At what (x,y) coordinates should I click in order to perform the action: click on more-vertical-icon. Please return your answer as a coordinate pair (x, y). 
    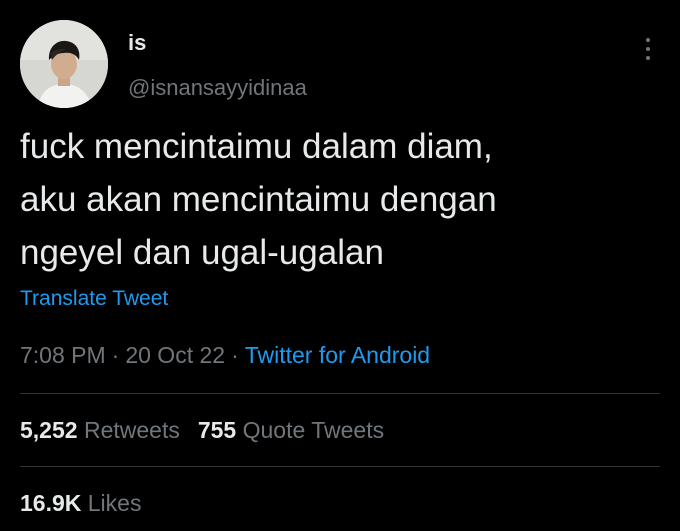
    Looking at the image, I should click on (648, 49).